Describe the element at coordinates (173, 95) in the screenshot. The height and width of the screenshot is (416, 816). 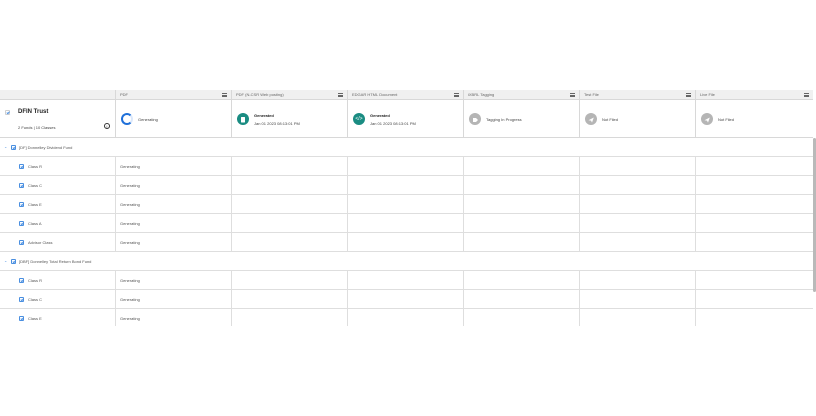
I see `column-header-pdf: PDF` at that location.